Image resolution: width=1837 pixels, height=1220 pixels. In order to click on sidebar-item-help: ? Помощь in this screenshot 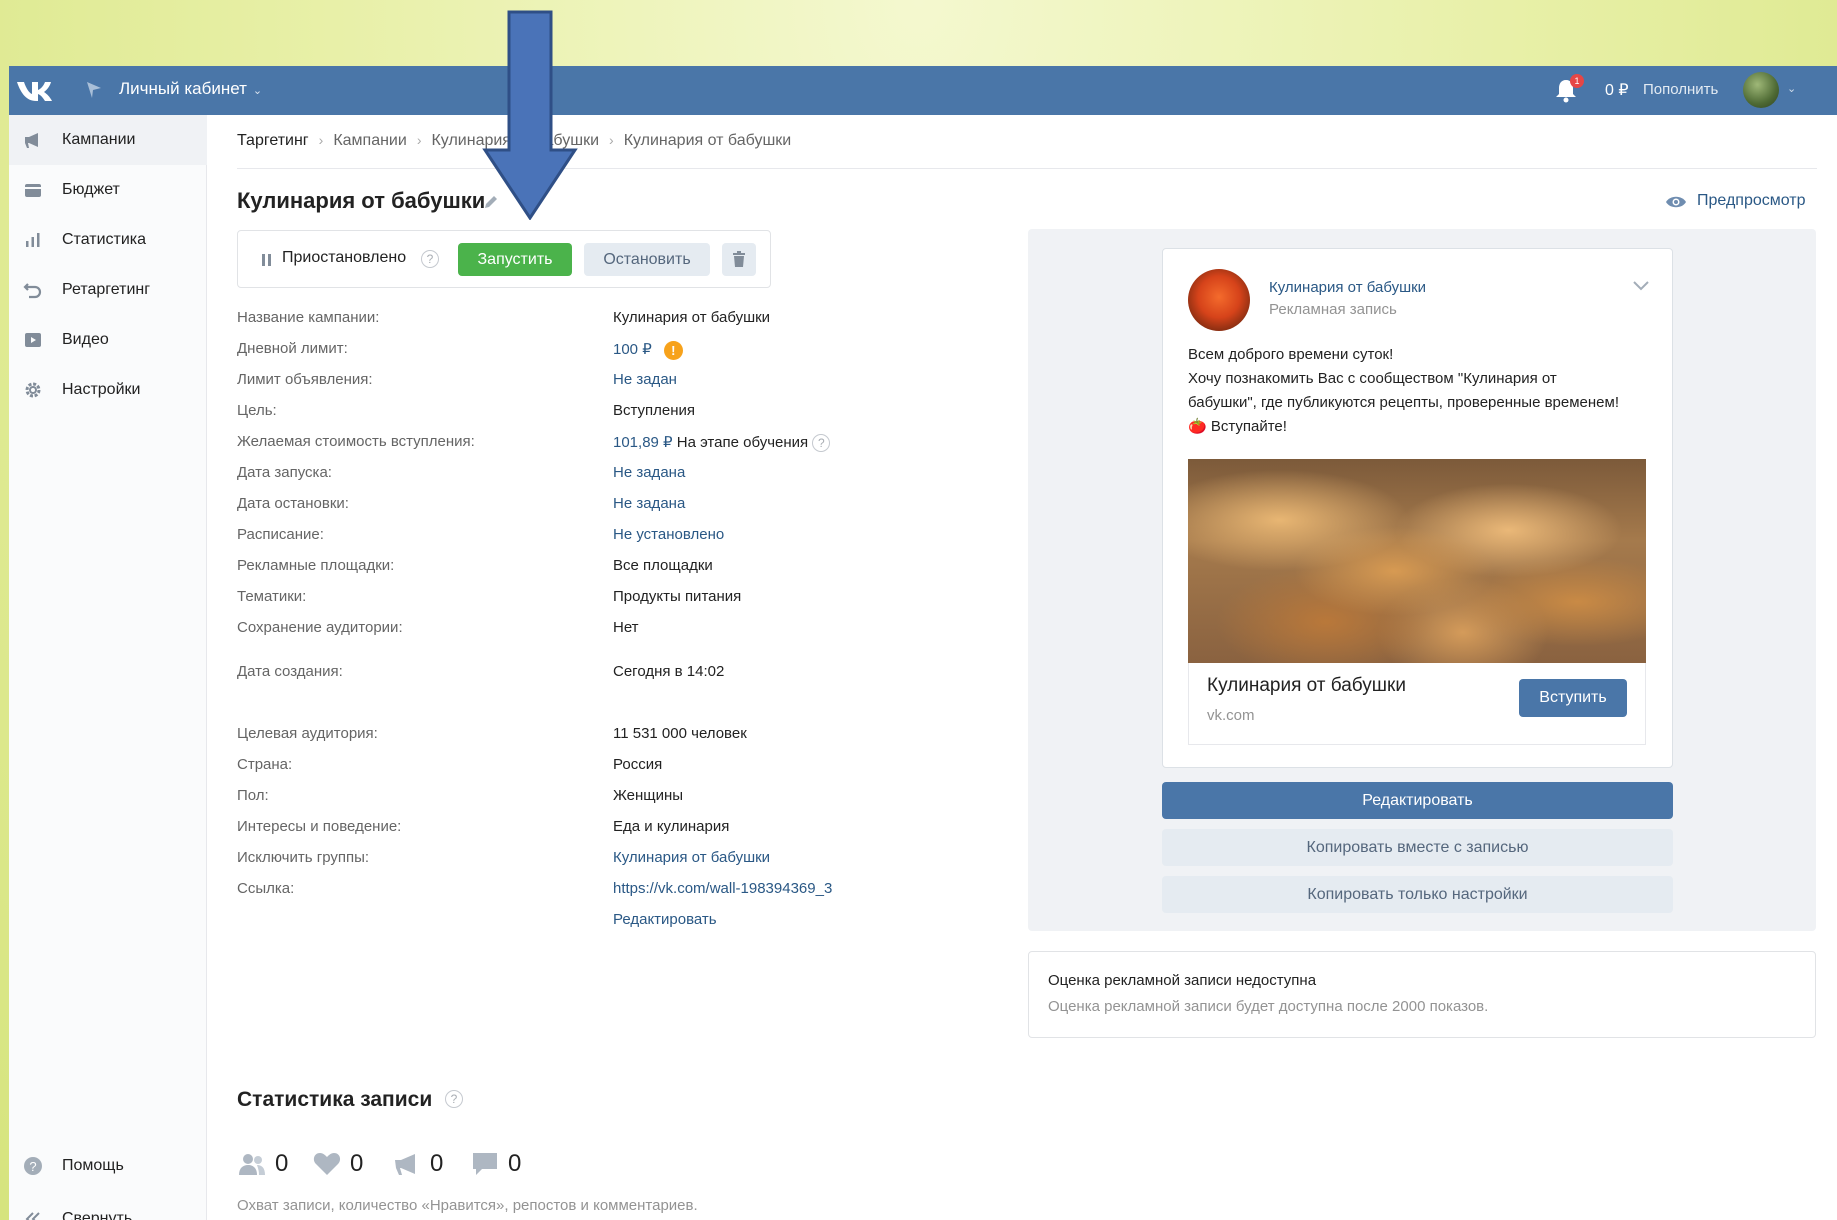, I will do `click(108, 1166)`.